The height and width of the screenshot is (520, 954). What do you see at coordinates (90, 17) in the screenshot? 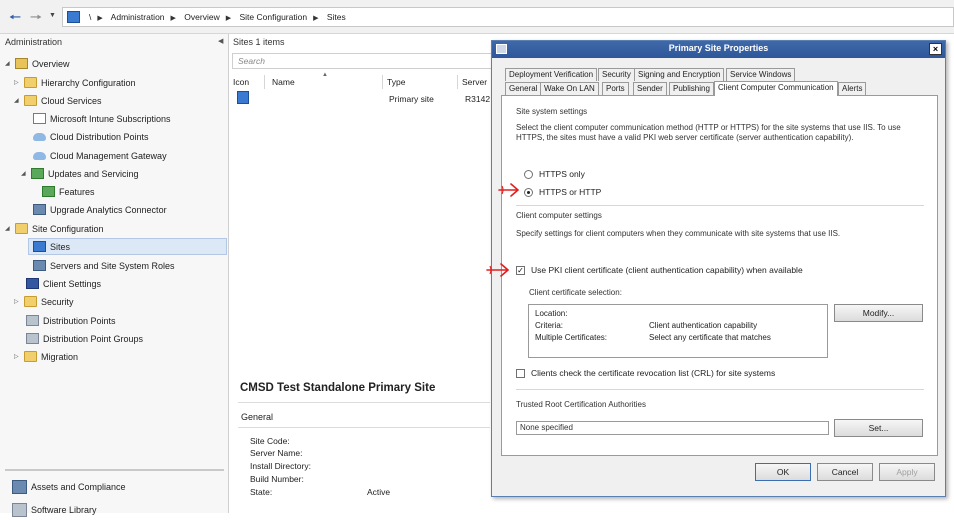
I see `breadcrumb-root: \` at bounding box center [90, 17].